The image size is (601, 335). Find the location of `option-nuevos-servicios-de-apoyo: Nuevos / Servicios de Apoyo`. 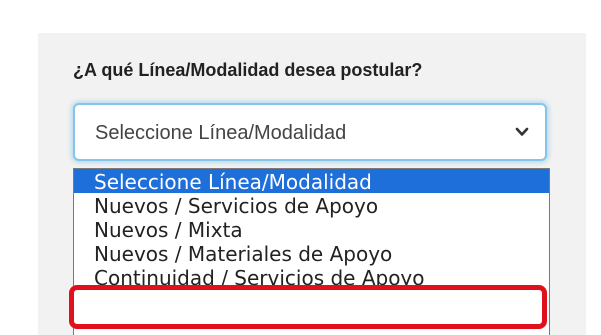

option-nuevos-servicios-de-apoyo: Nuevos / Servicios de Apoyo is located at coordinates (311, 205).